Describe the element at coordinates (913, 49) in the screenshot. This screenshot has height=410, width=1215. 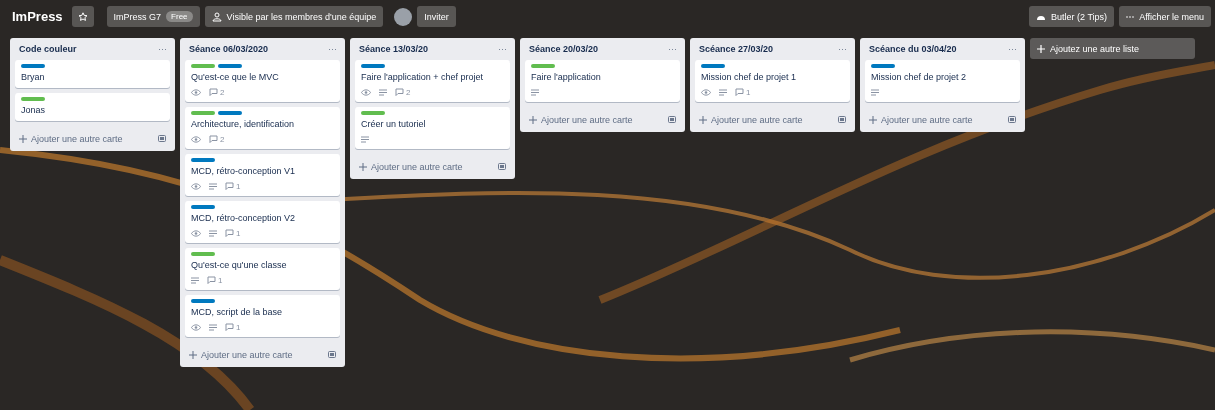
I see `list-title: Scéance du 03/04/20` at that location.